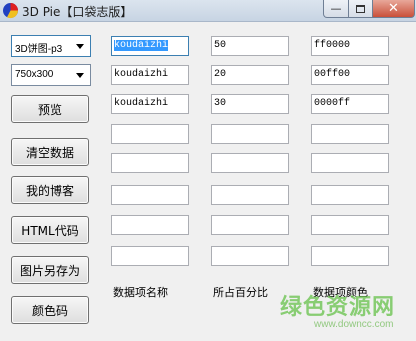 The image size is (416, 341). Describe the element at coordinates (250, 104) in the screenshot. I see `item-percent-field: 30` at that location.